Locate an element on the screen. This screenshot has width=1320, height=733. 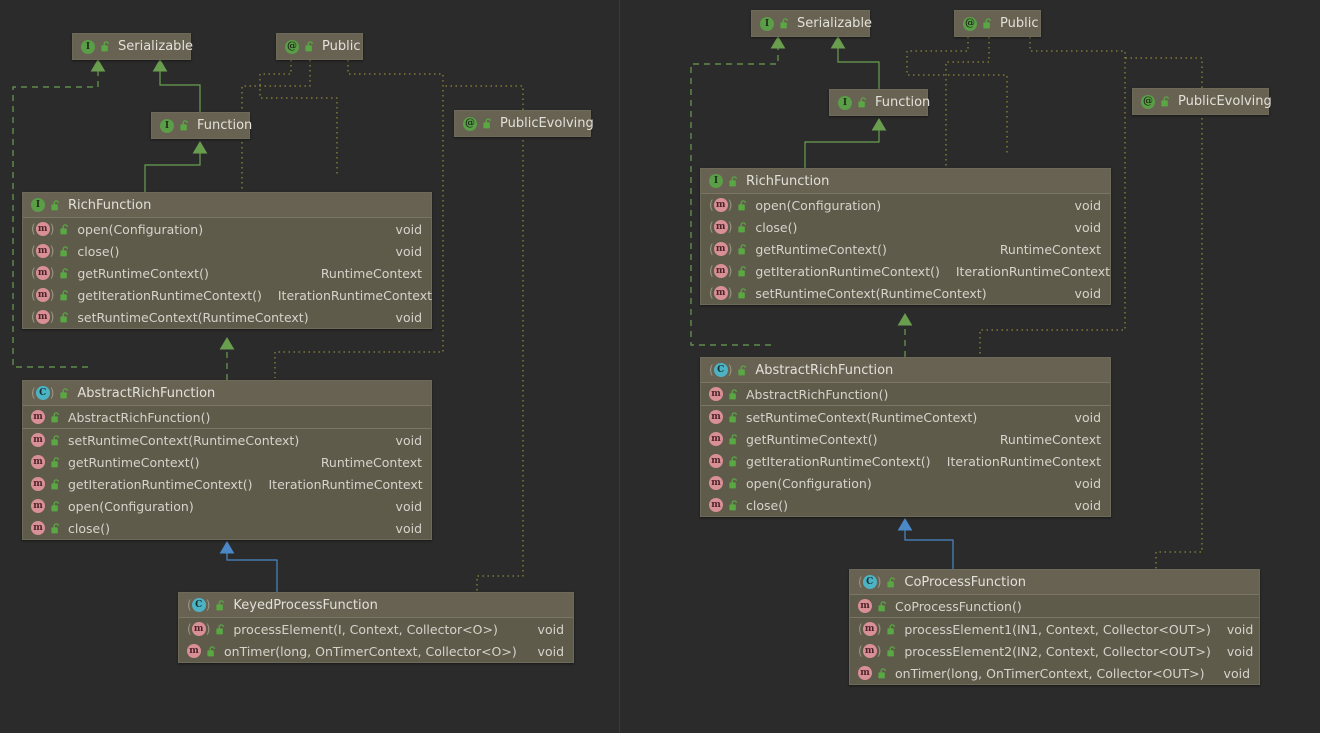
uml-node-left-serializable: I Serializable is located at coordinates (132, 46).